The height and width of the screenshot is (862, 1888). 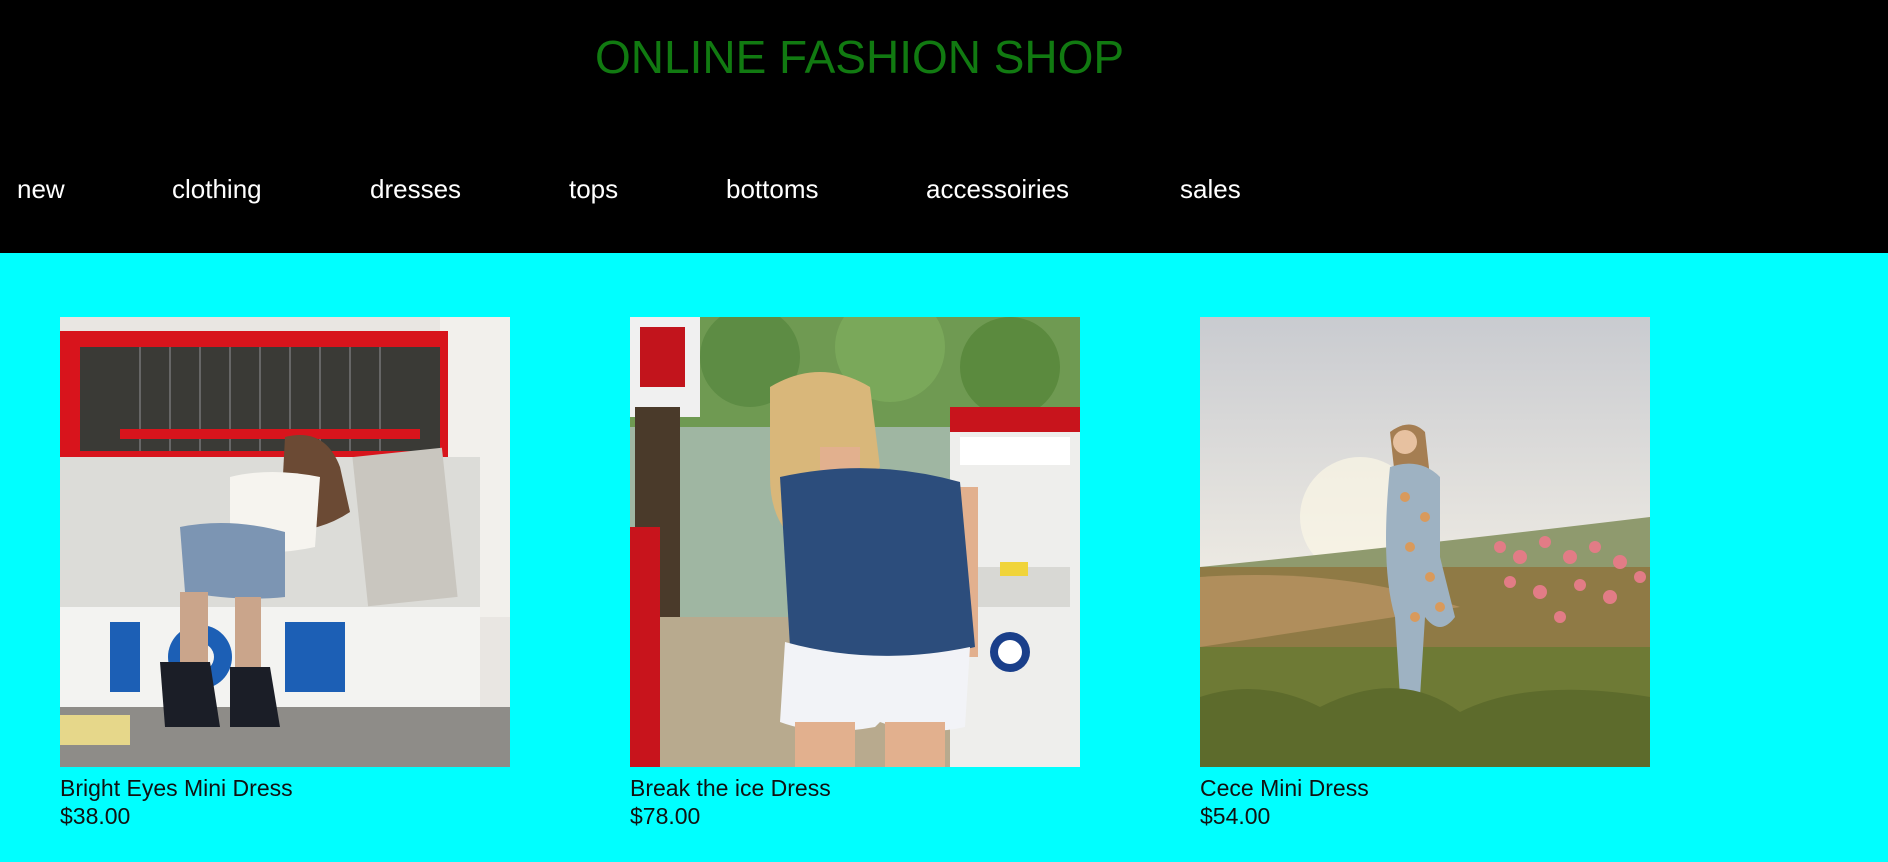 What do you see at coordinates (41, 189) in the screenshot?
I see `nav-item-new: new` at bounding box center [41, 189].